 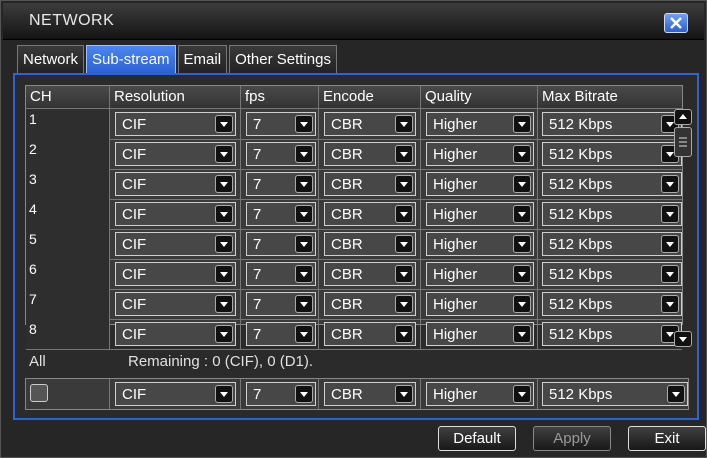 I want to click on tab-sub-stream: Sub-stream, so click(x=131, y=59).